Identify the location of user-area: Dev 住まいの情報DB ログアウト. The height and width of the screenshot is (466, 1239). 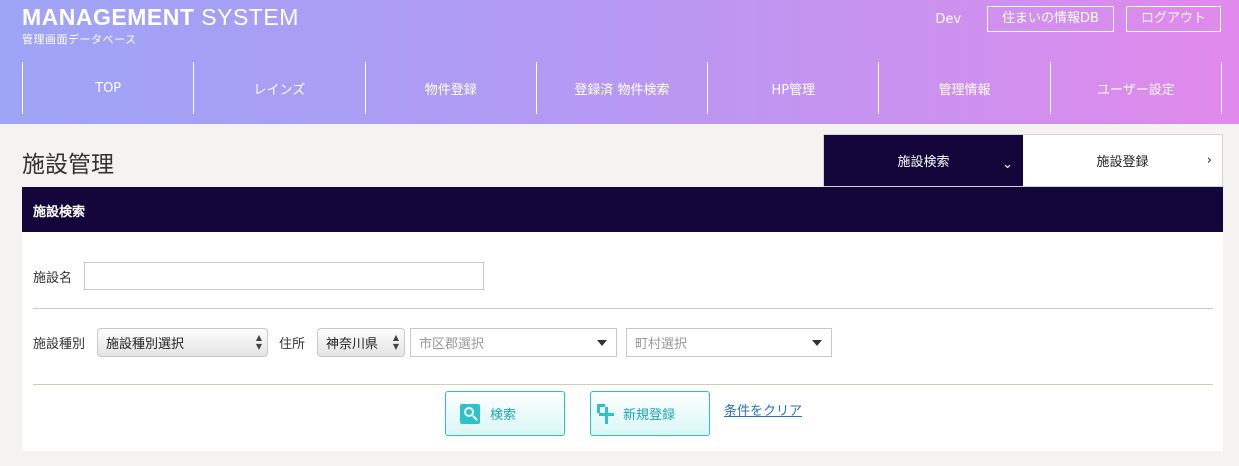
(1078, 19).